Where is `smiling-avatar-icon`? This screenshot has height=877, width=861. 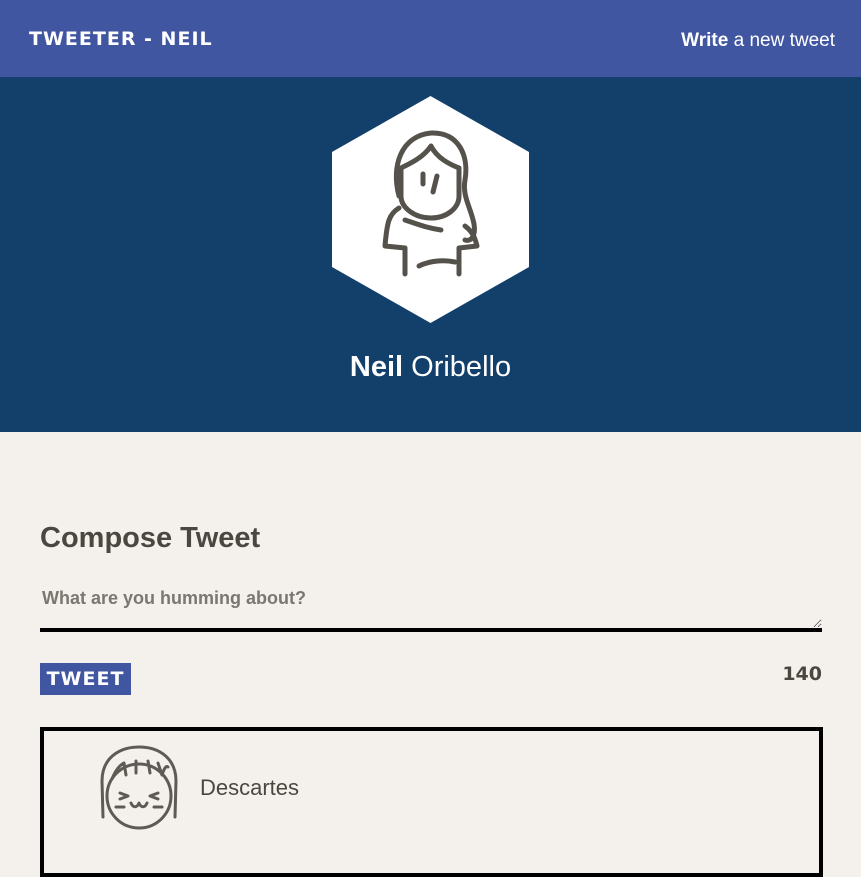
smiling-avatar-icon is located at coordinates (139, 787).